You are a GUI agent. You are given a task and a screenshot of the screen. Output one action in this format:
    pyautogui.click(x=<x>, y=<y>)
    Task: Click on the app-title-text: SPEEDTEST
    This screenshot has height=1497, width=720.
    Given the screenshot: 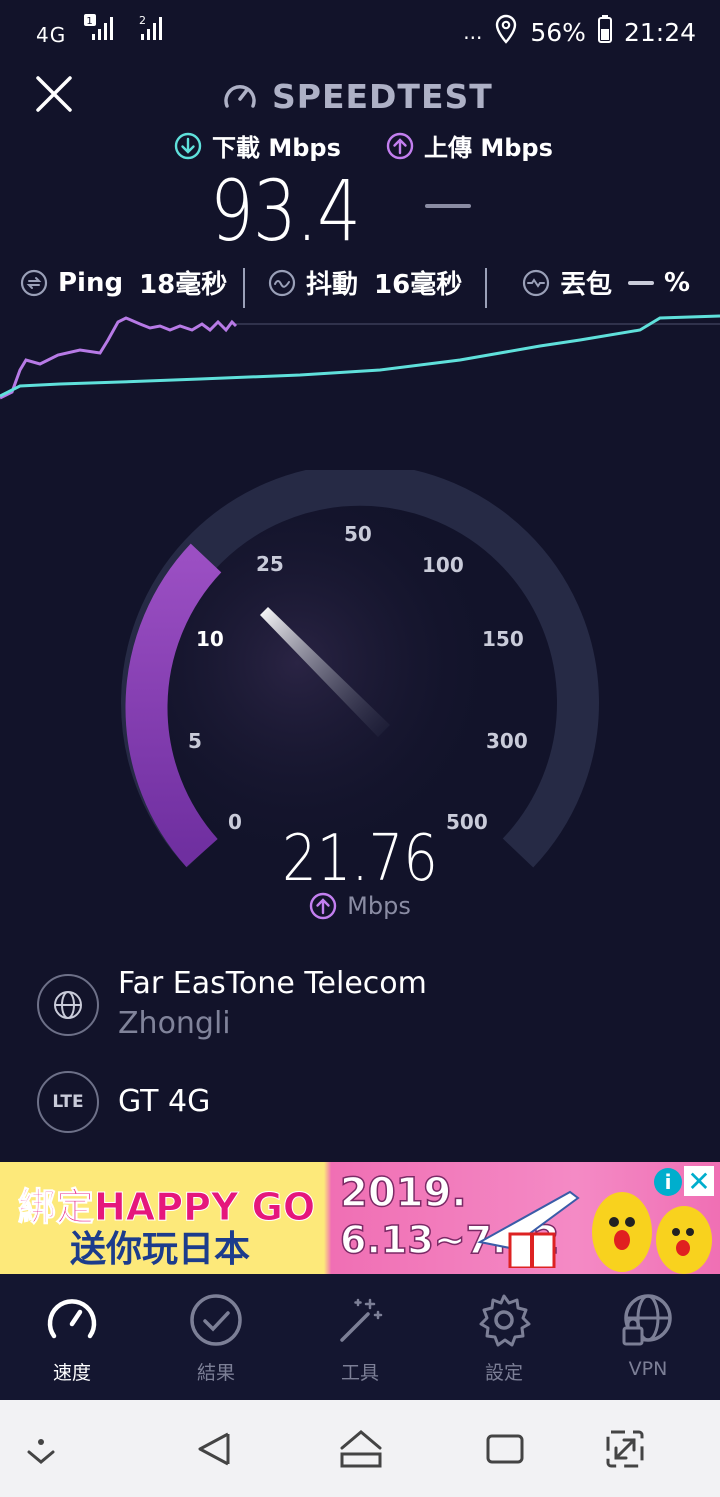 What is the action you would take?
    pyautogui.click(x=382, y=96)
    